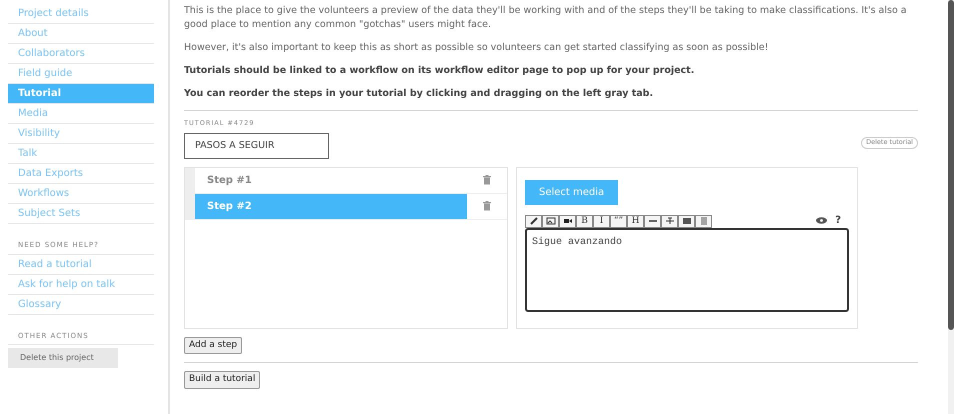  I want to click on image-icon, so click(551, 221).